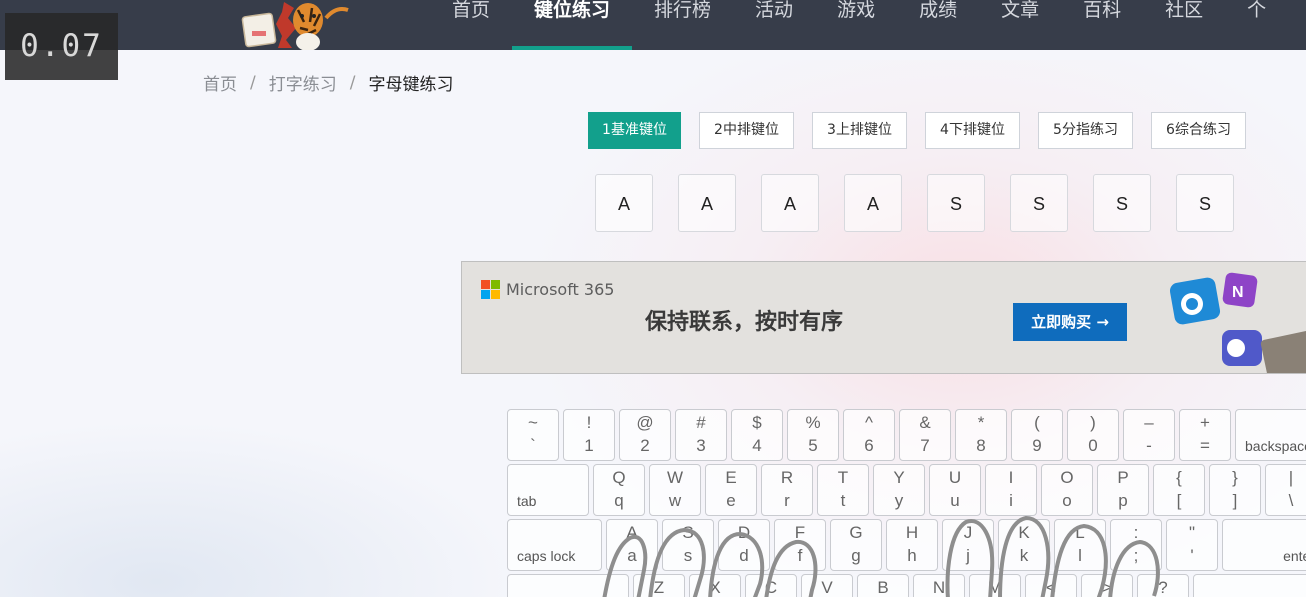 Image resolution: width=1306 pixels, height=597 pixels. I want to click on keyboard-key: Gg, so click(856, 545).